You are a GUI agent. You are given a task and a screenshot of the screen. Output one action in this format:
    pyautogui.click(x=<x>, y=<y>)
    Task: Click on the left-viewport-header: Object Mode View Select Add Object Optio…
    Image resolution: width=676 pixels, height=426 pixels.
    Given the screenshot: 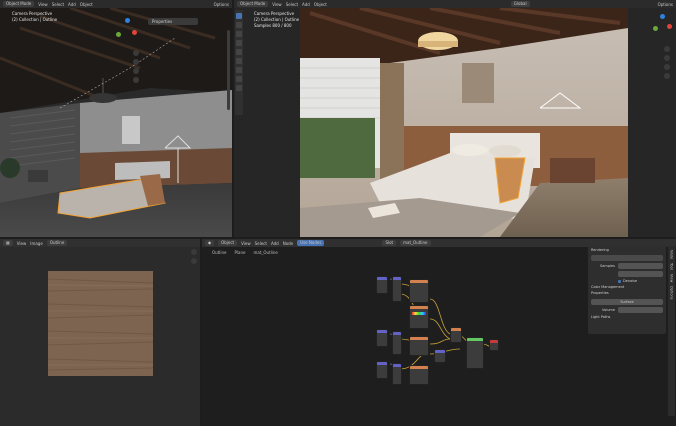 What is the action you would take?
    pyautogui.click(x=116, y=4)
    